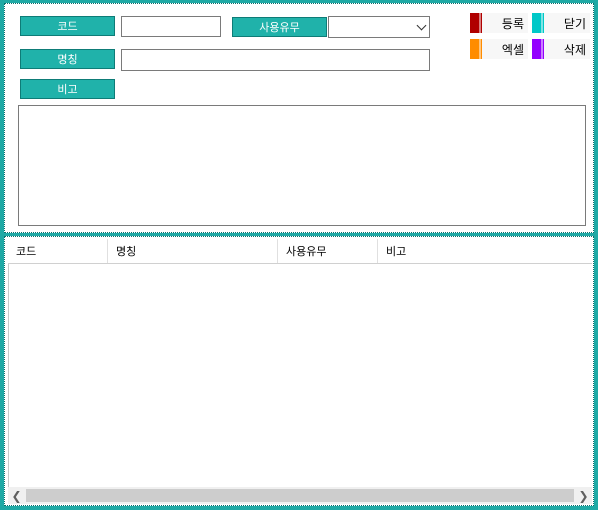  Describe the element at coordinates (499, 49) in the screenshot. I see `excel-button: 엑셀` at that location.